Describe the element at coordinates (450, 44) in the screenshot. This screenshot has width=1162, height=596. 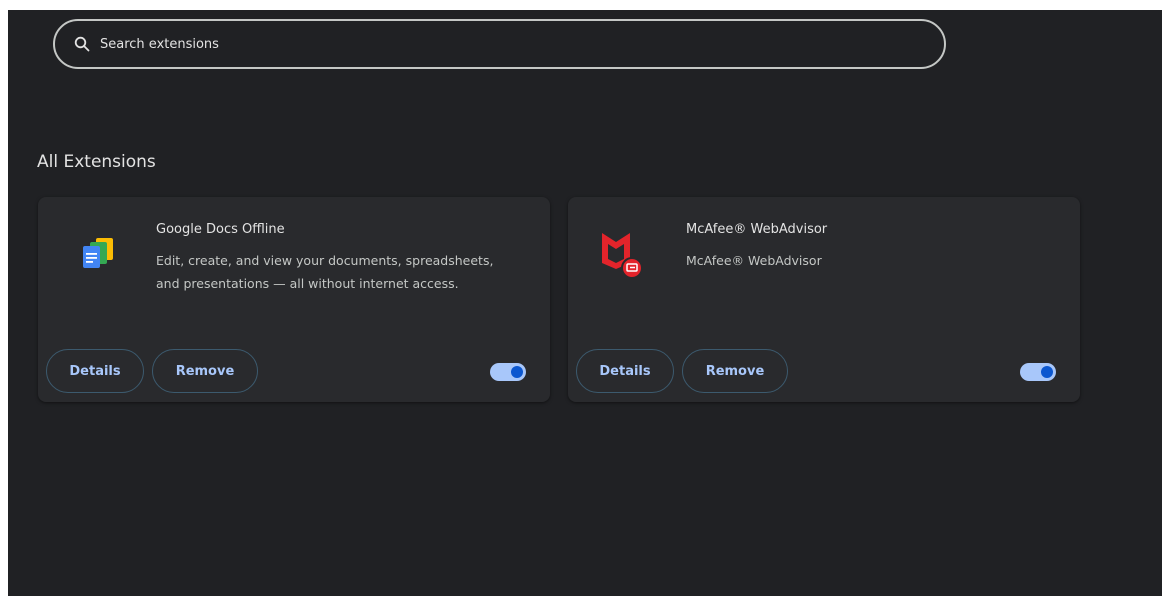
I see `search-input` at that location.